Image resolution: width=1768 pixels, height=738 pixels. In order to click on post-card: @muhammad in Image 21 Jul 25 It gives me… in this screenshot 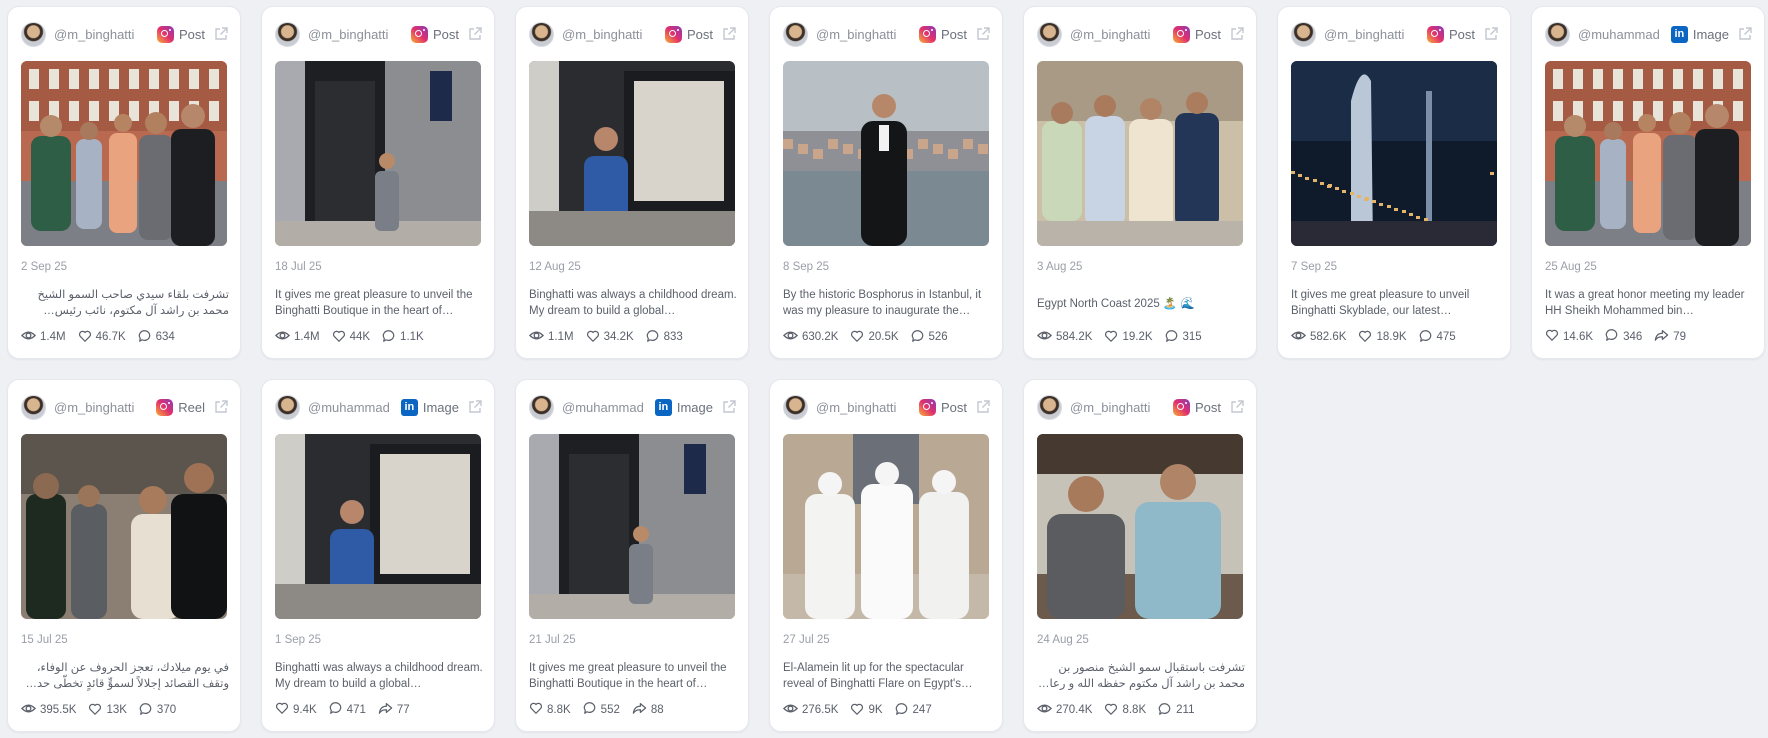, I will do `click(632, 555)`.